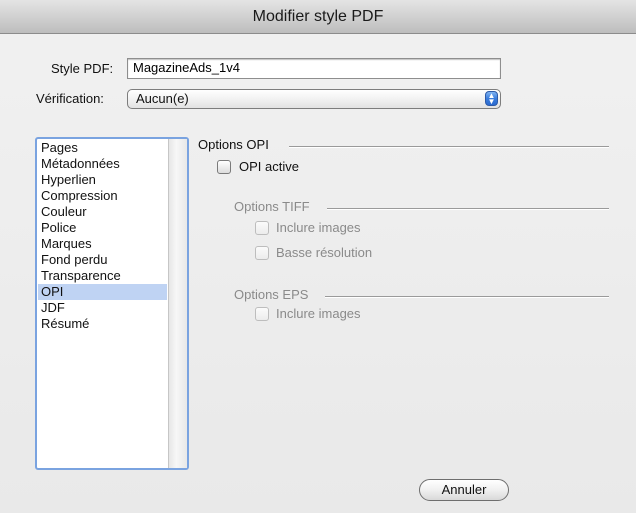 The image size is (636, 513). I want to click on window-title: Modifier style PDF, so click(318, 17).